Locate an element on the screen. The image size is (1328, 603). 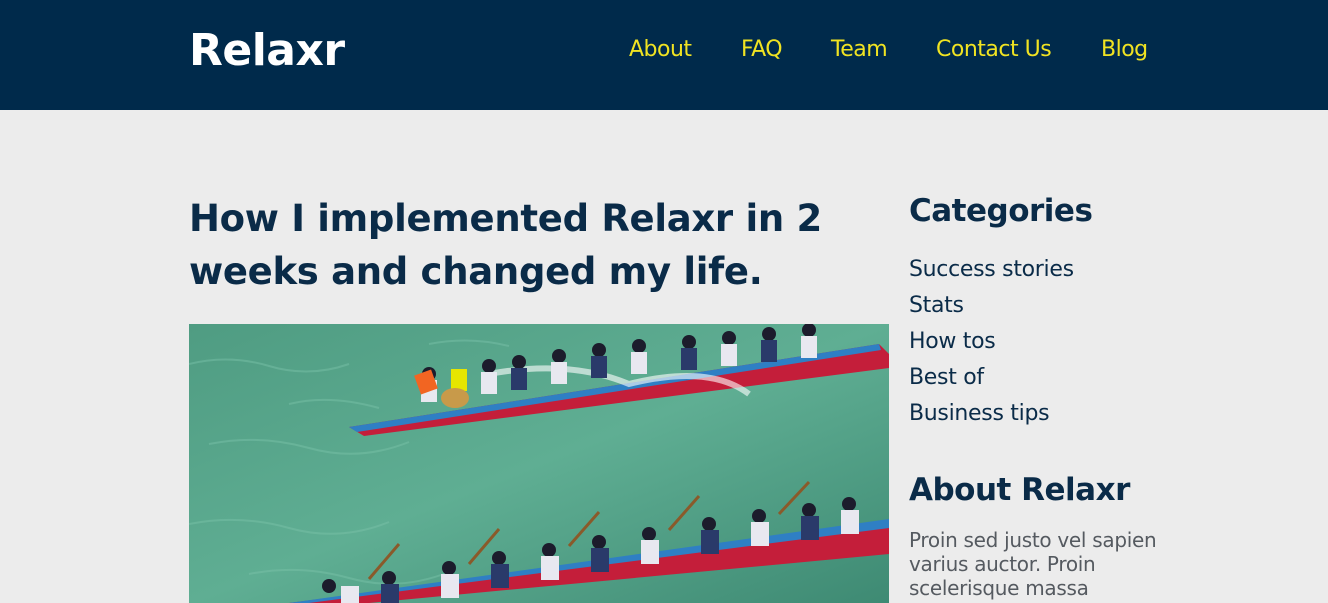
category-how-tos: How tos is located at coordinates (991, 342).